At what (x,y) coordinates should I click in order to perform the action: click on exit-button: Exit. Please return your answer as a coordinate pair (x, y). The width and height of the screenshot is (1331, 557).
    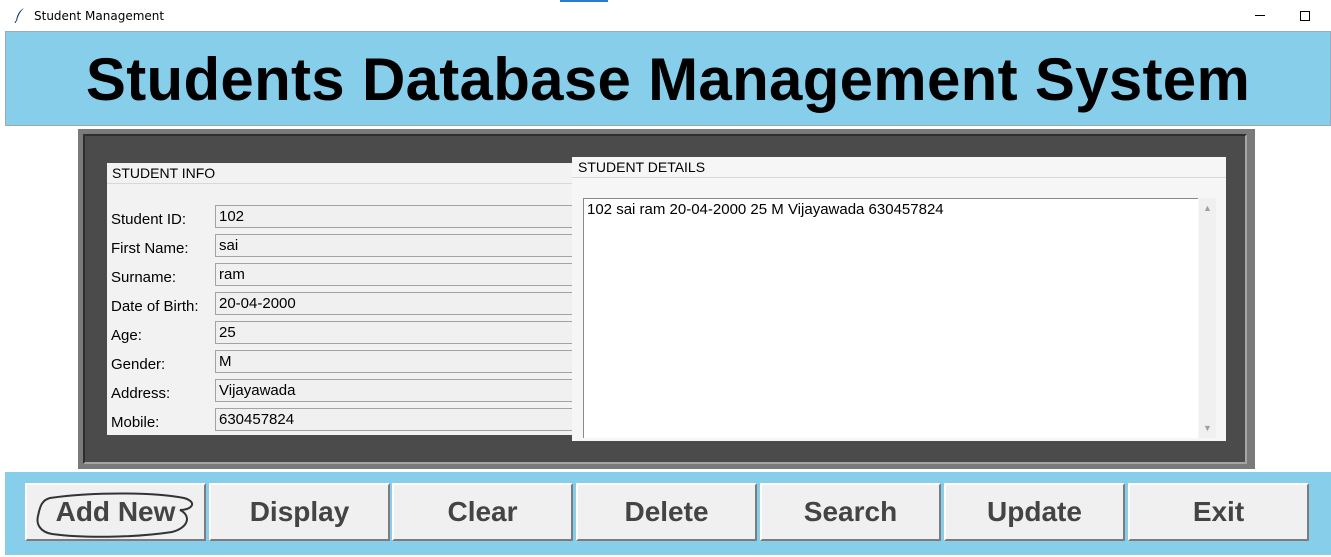
    Looking at the image, I should click on (1218, 512).